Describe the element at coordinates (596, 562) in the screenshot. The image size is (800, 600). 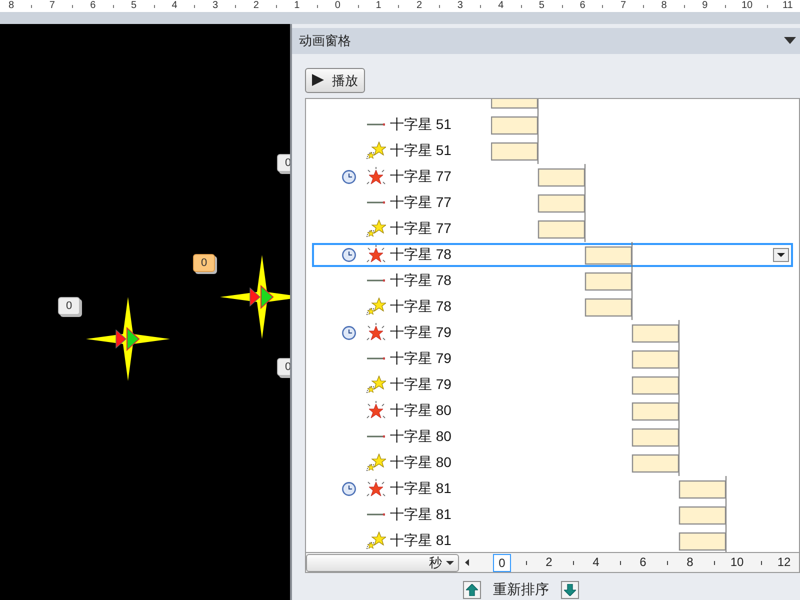
I see `time-tick-label: 4` at that location.